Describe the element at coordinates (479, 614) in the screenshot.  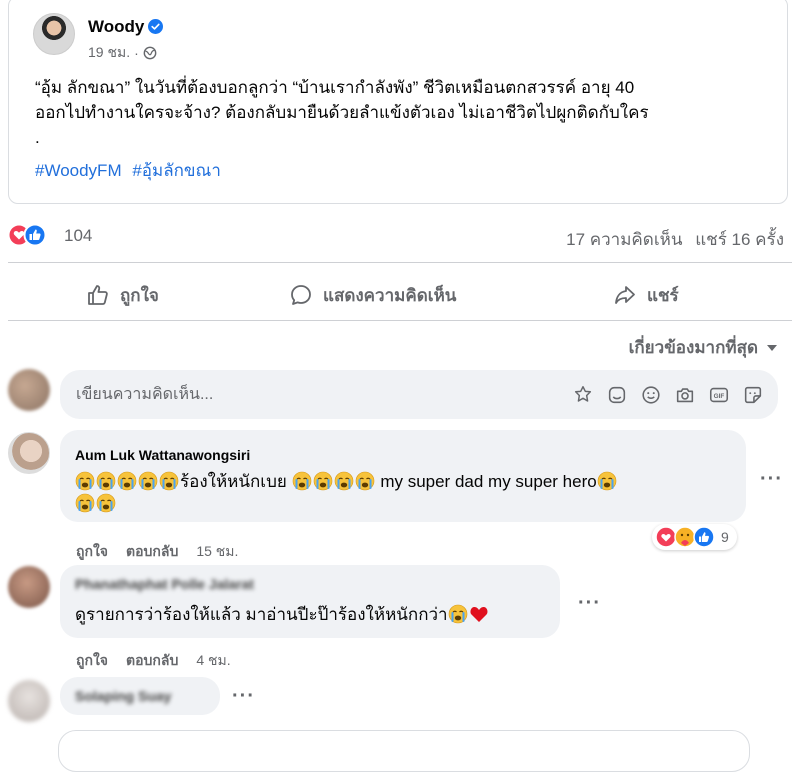
I see `heart-icon` at that location.